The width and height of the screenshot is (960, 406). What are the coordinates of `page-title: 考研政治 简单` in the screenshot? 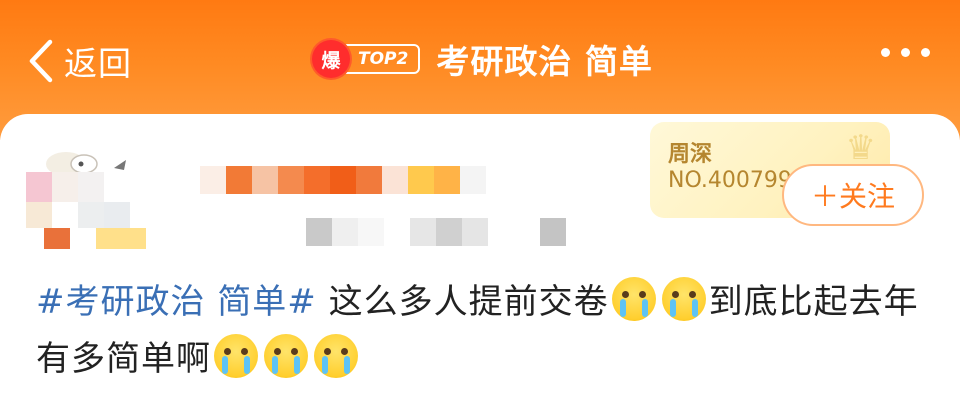 It's located at (544, 61).